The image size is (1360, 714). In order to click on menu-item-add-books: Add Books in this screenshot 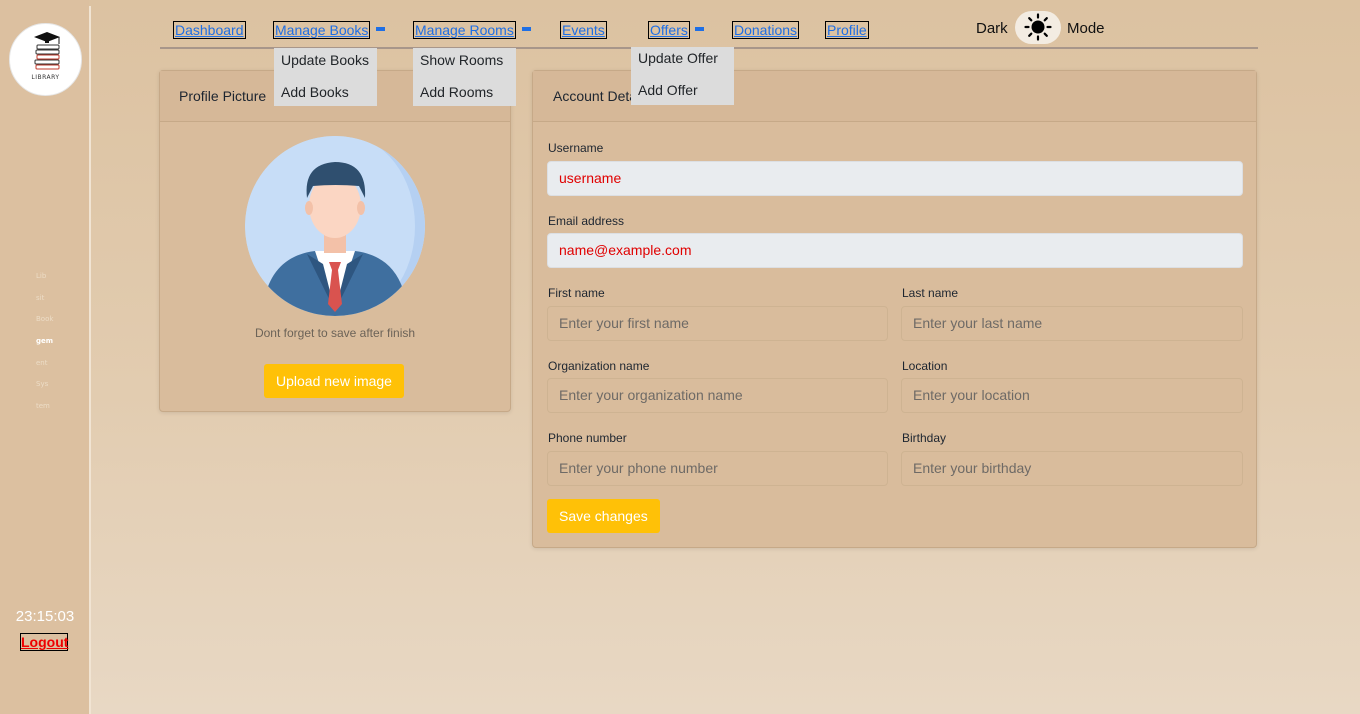, I will do `click(325, 97)`.